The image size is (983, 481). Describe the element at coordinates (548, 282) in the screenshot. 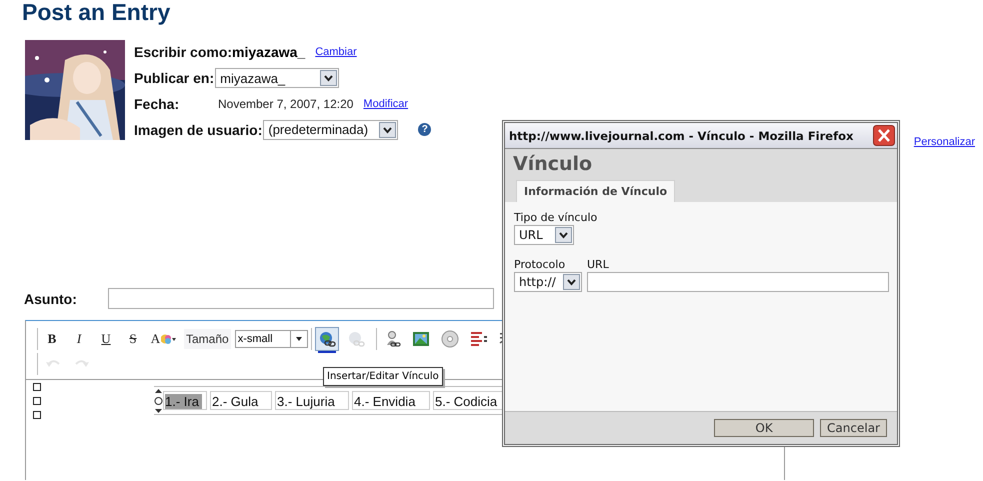

I see `protocol-select: http://` at that location.